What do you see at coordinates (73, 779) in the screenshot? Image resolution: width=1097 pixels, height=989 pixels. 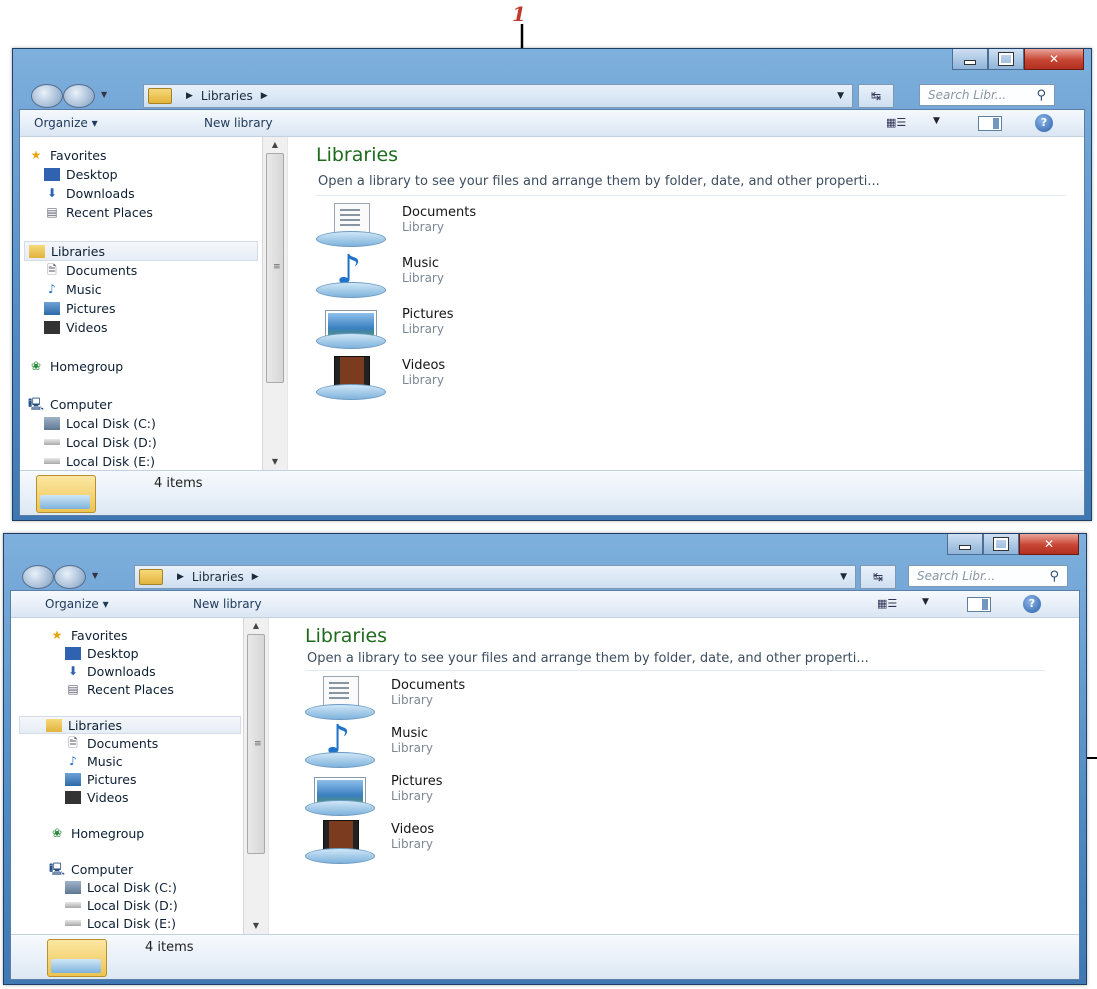 I see `pictures-icon` at bounding box center [73, 779].